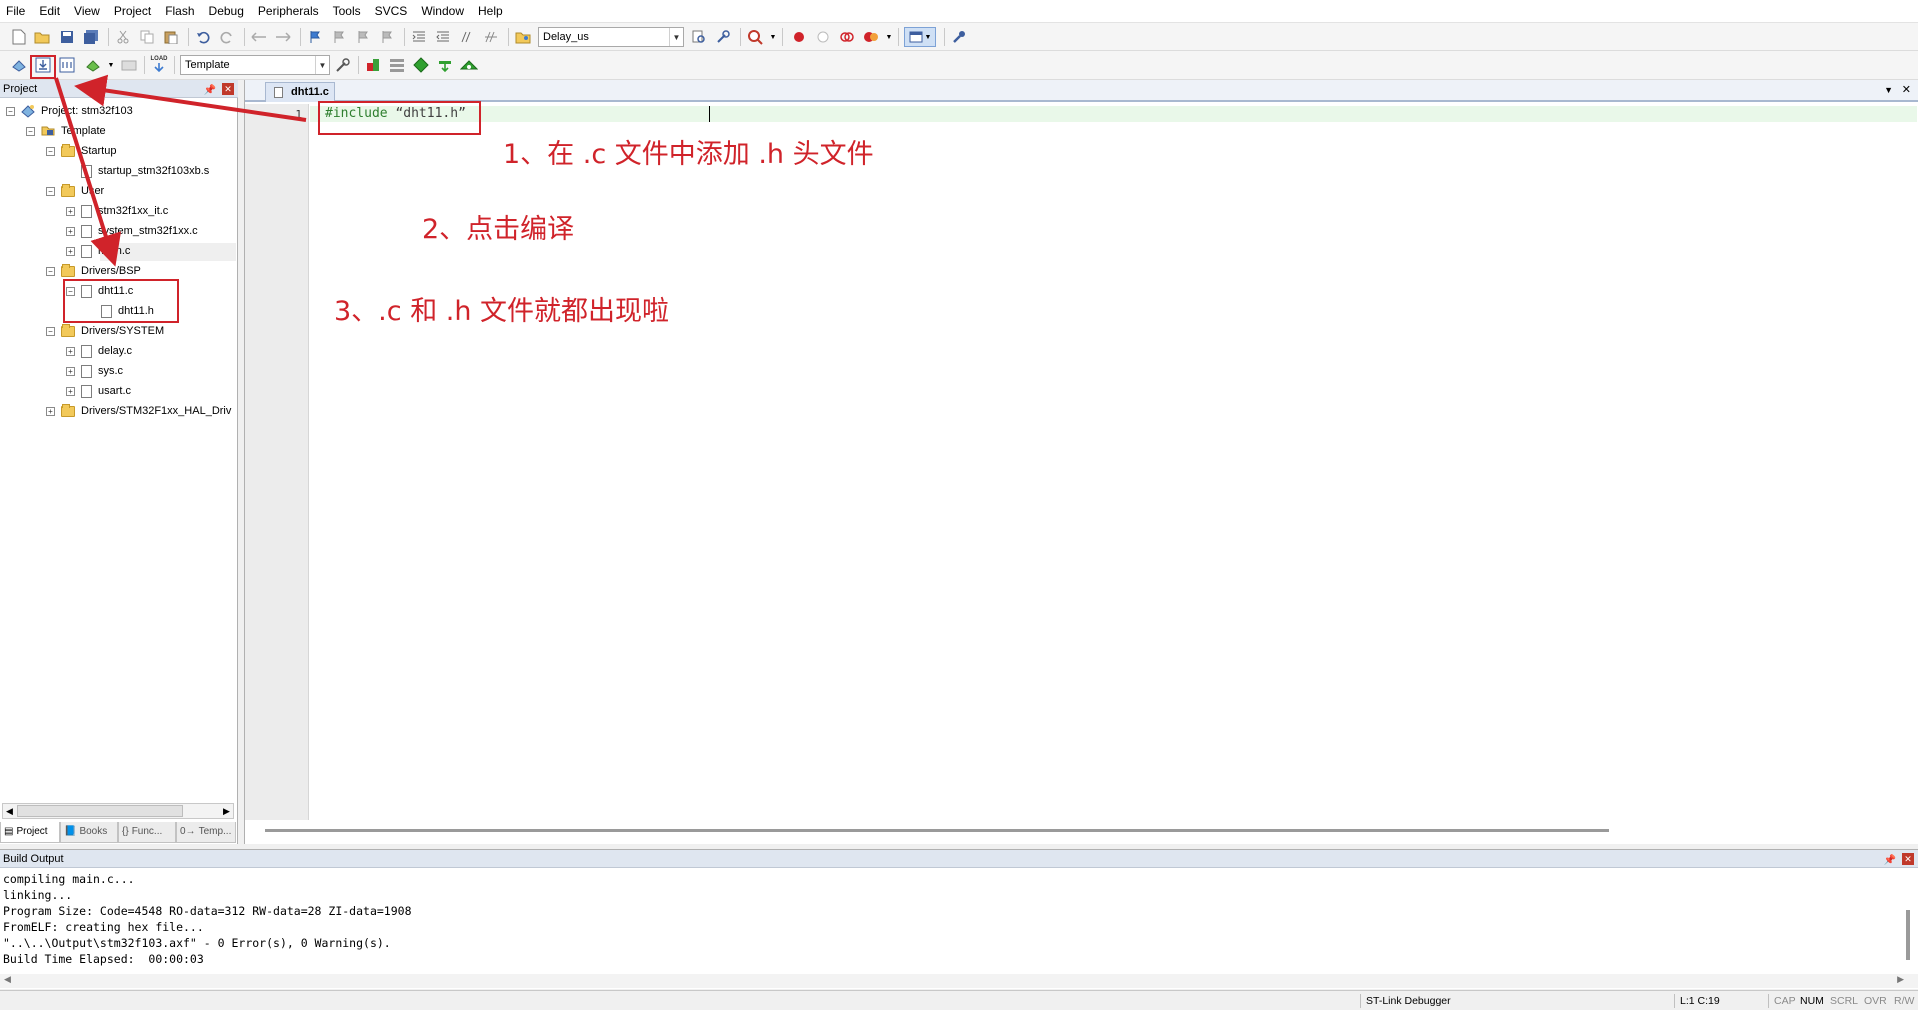  Describe the element at coordinates (611, 37) in the screenshot. I see `find-combo: Delay_us ▼` at that location.